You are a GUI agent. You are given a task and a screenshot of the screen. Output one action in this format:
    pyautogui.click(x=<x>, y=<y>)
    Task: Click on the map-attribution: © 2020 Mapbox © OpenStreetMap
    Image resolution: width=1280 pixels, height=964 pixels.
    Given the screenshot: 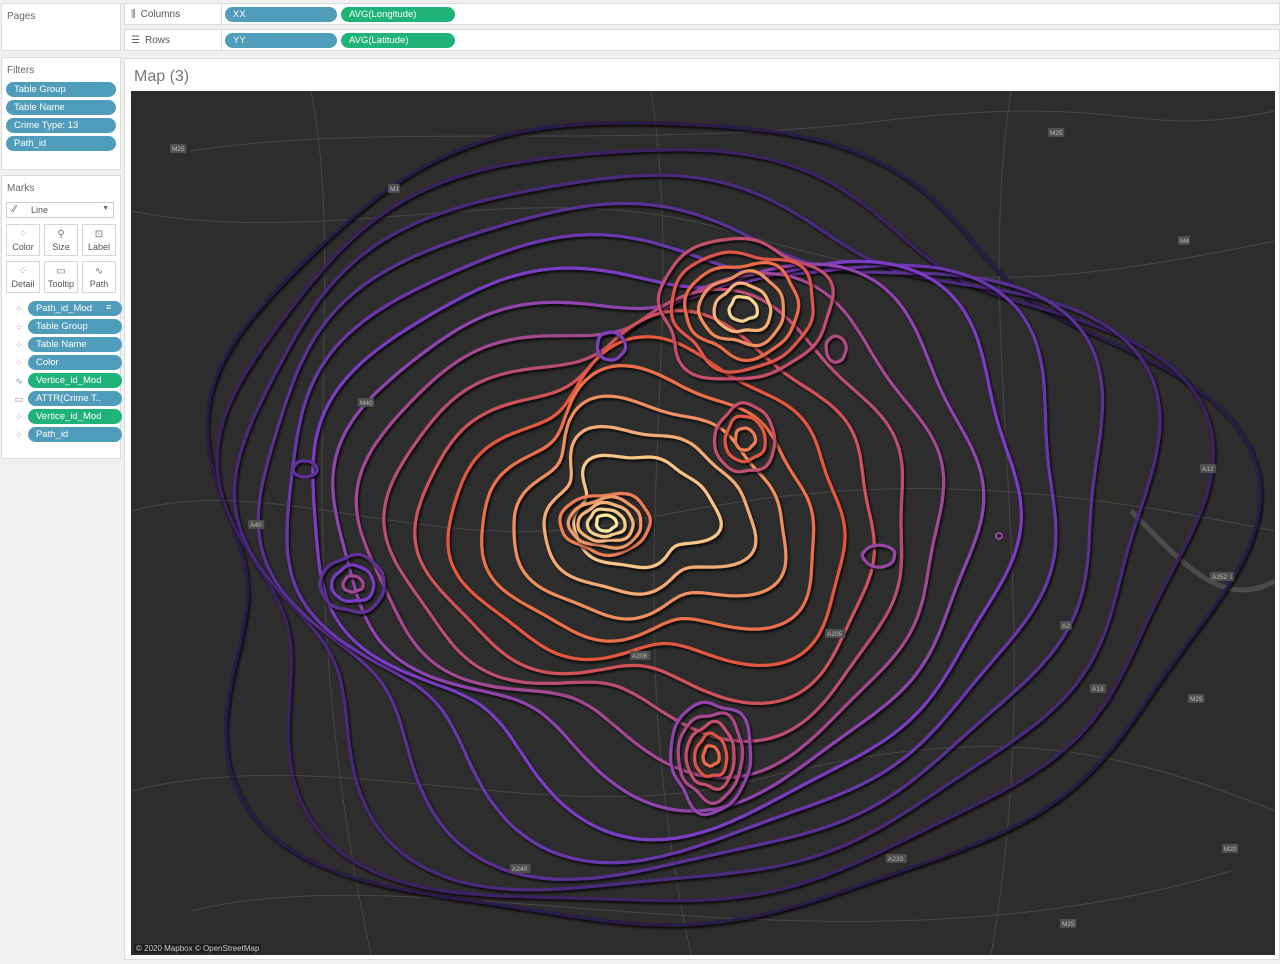 What is the action you would take?
    pyautogui.click(x=198, y=948)
    